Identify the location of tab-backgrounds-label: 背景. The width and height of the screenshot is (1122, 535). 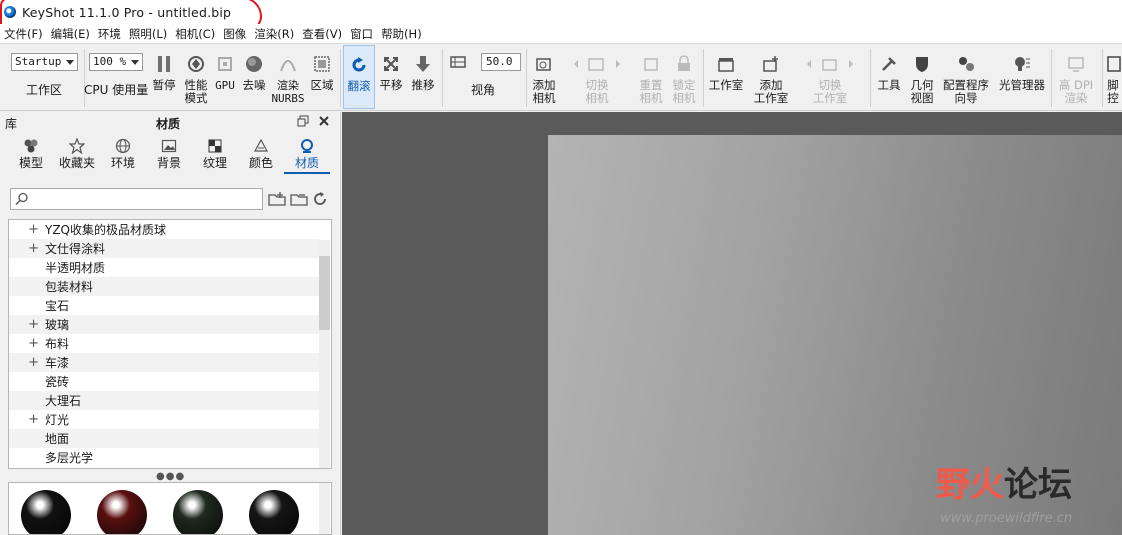
(168, 163).